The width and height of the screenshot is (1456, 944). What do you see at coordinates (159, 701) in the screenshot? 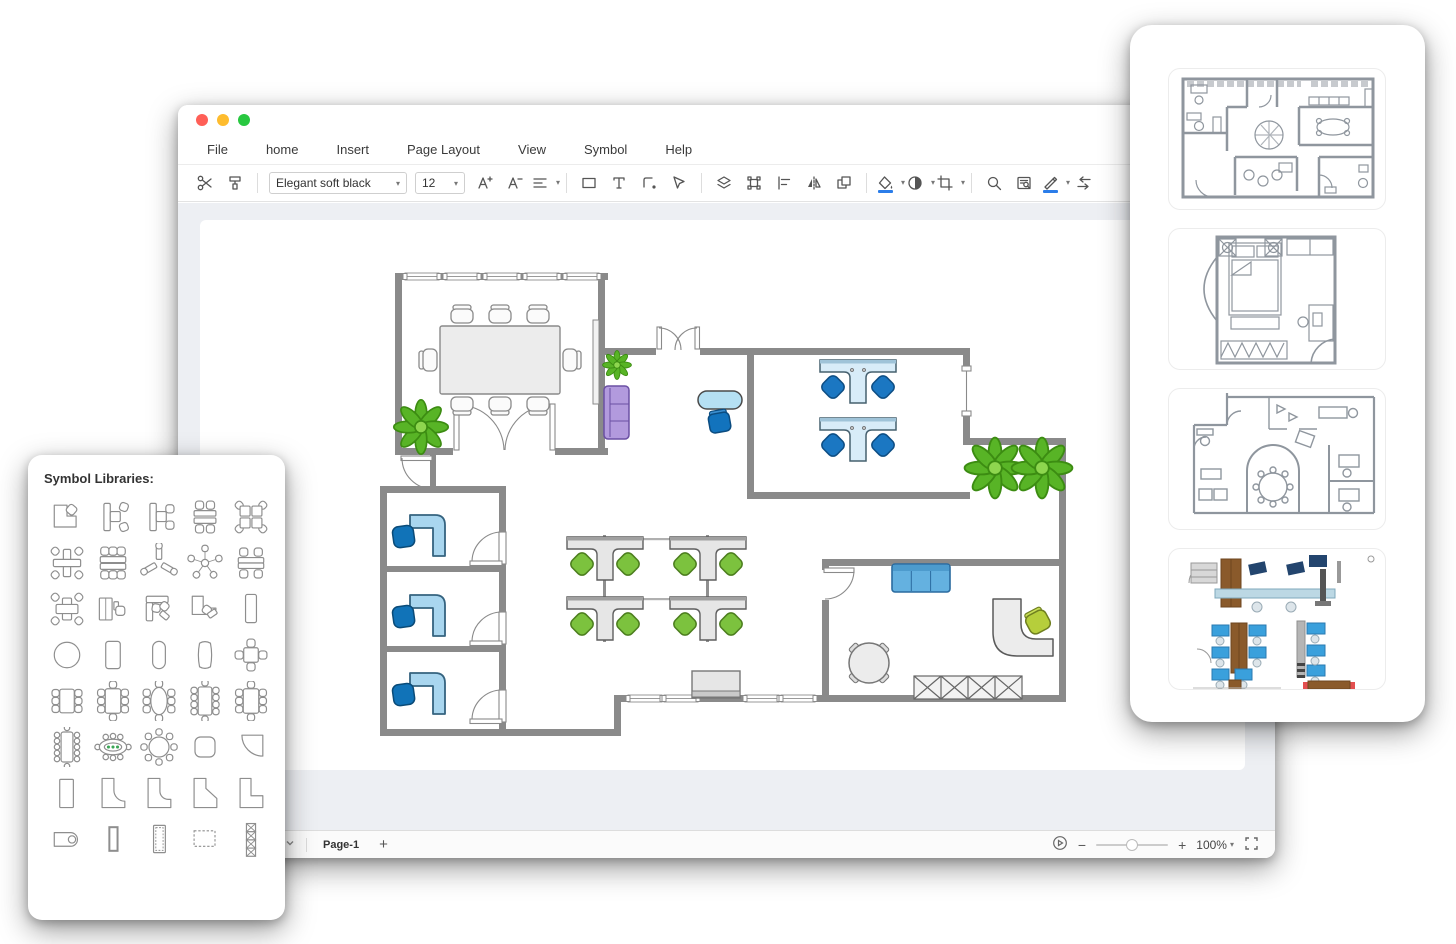
I see `symbol-oval-table-8-seats` at bounding box center [159, 701].